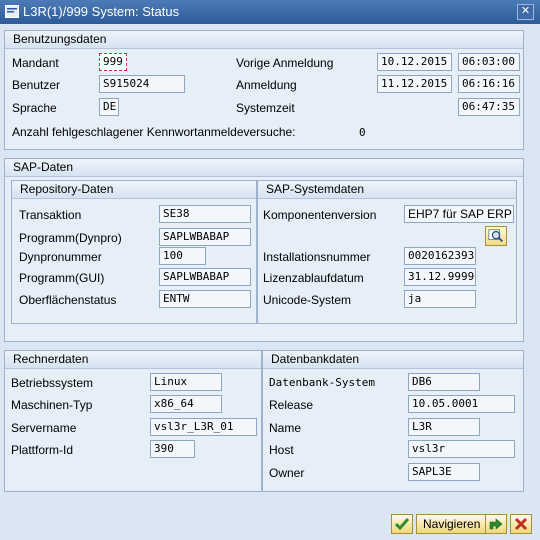 This screenshot has height=540, width=540. What do you see at coordinates (52, 405) in the screenshot?
I see `maschinen-typ-label: Maschinen-Typ` at bounding box center [52, 405].